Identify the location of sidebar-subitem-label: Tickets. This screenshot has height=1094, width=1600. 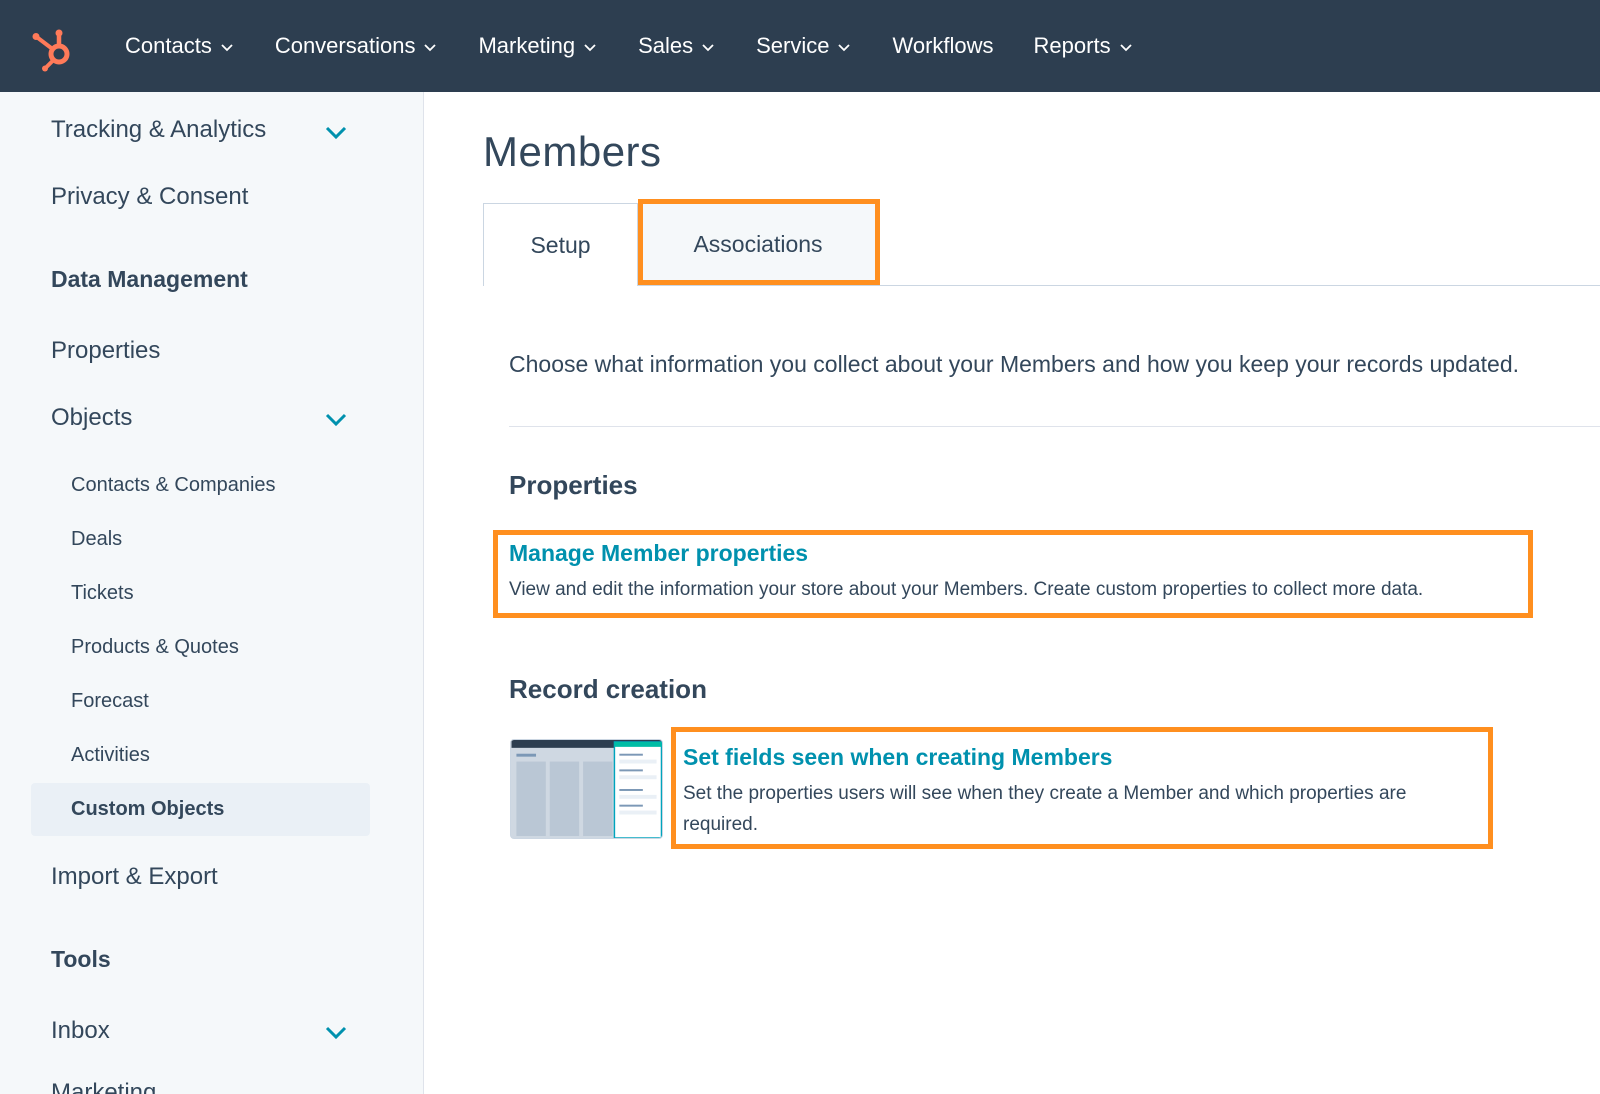
(102, 593).